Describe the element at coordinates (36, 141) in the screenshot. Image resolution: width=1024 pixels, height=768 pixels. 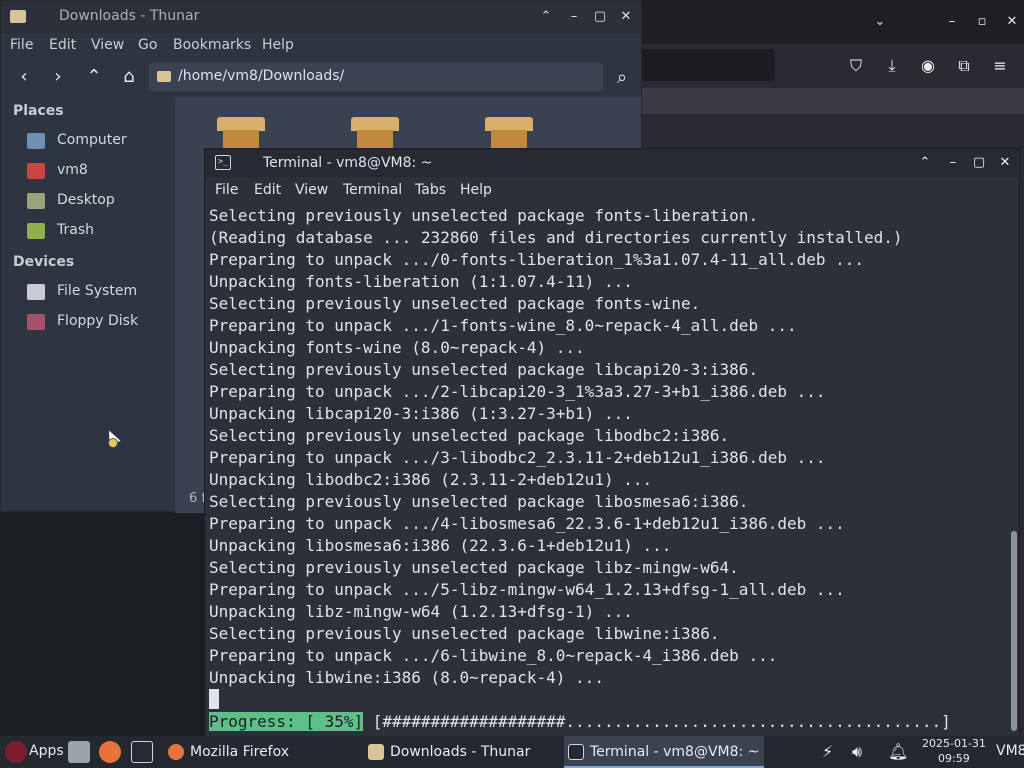
I see `computer-icon` at that location.